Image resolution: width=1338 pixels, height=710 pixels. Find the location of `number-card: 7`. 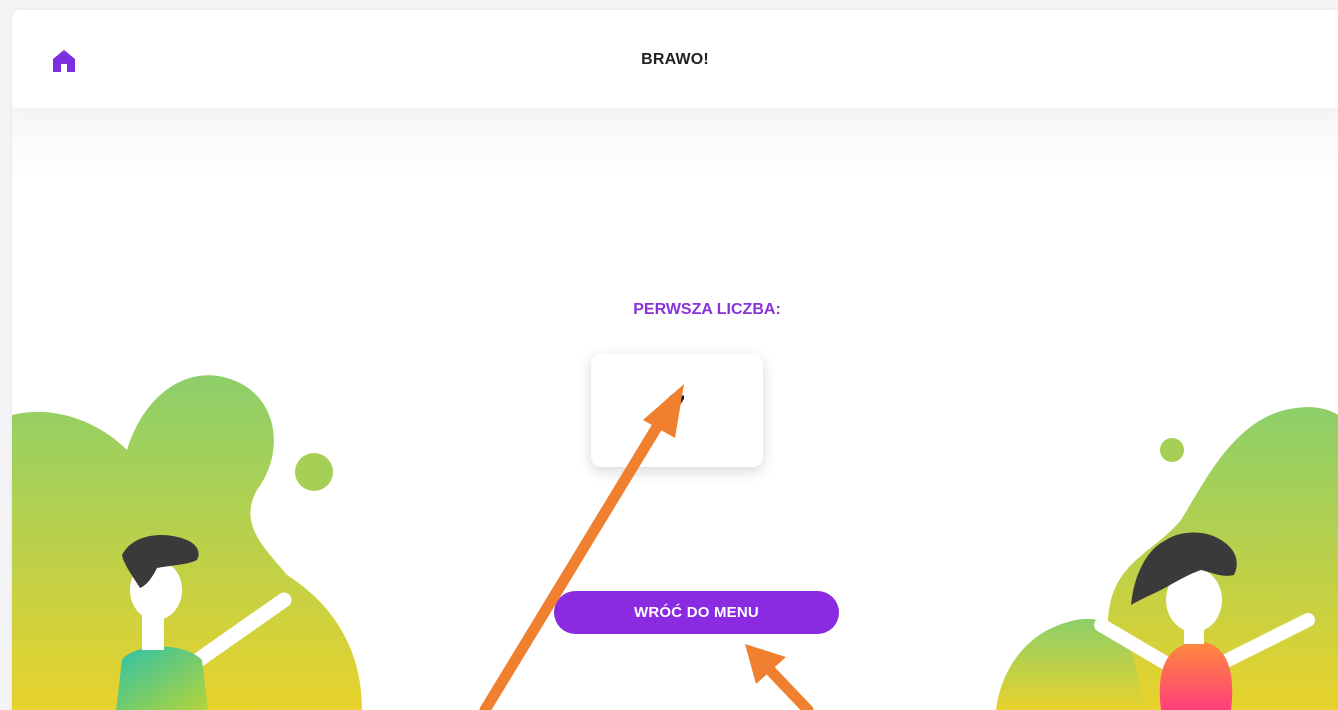

number-card: 7 is located at coordinates (677, 410).